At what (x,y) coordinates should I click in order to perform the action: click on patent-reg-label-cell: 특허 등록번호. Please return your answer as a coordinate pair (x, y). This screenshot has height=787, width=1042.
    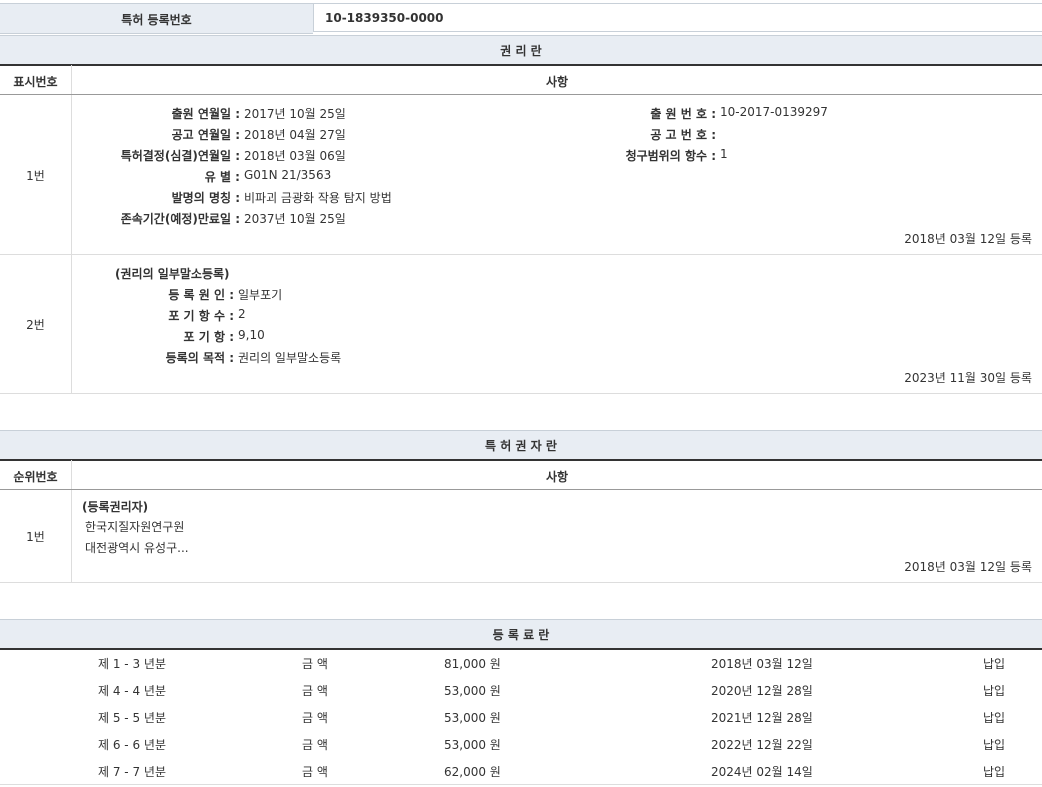
    Looking at the image, I should click on (156, 18).